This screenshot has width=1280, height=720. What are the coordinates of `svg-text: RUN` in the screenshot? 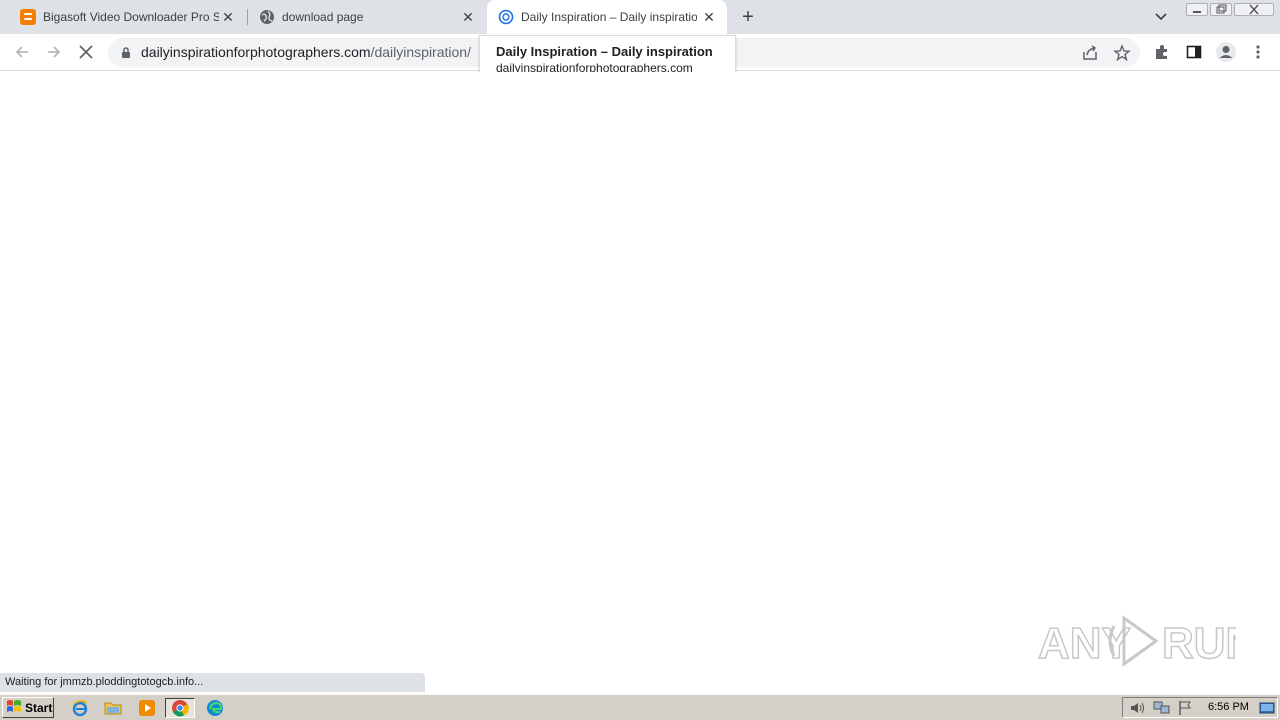 It's located at (1199, 643).